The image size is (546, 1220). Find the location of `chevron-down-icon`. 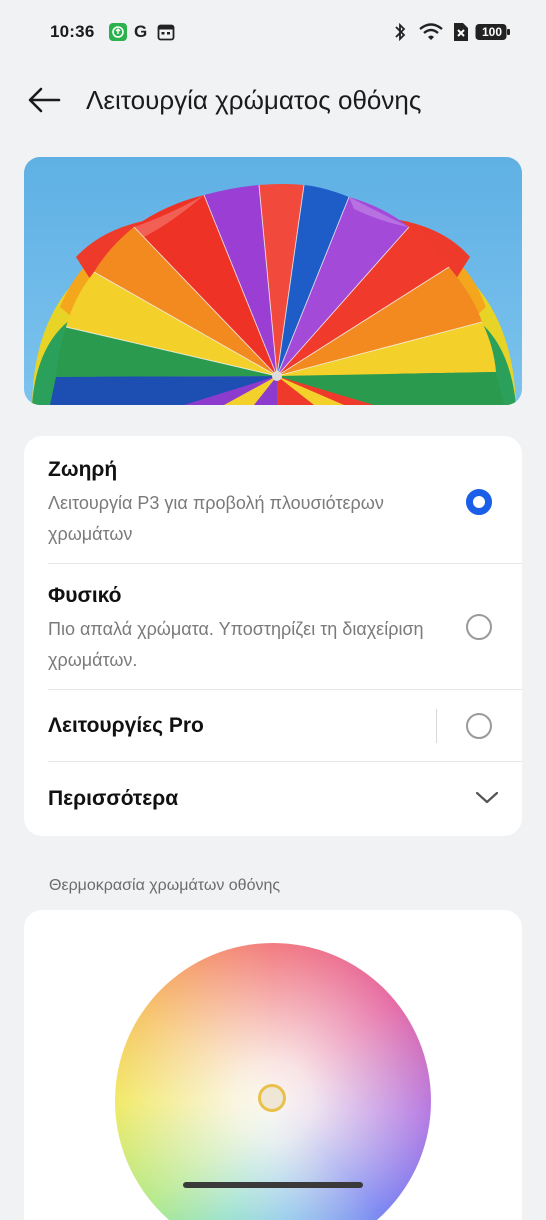

chevron-down-icon is located at coordinates (487, 799).